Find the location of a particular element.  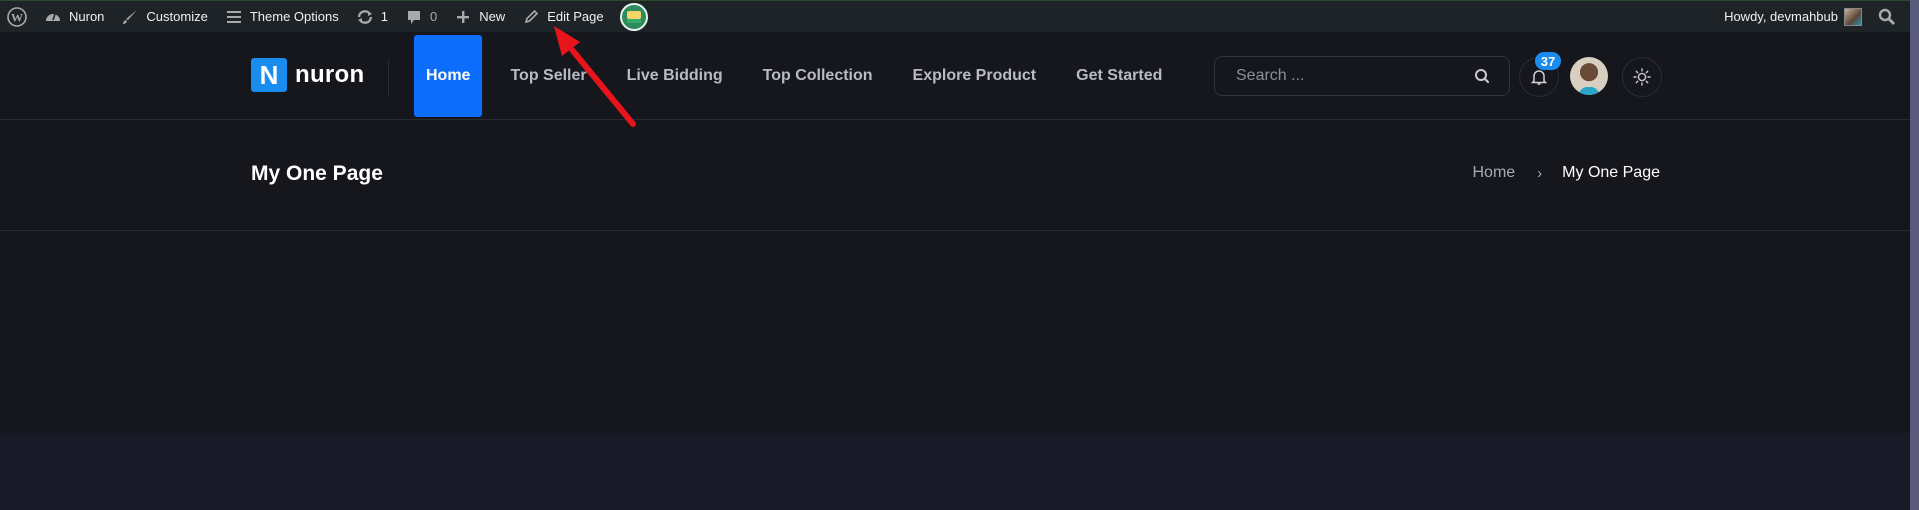

site-name-menu: Nuron is located at coordinates (73, 17).